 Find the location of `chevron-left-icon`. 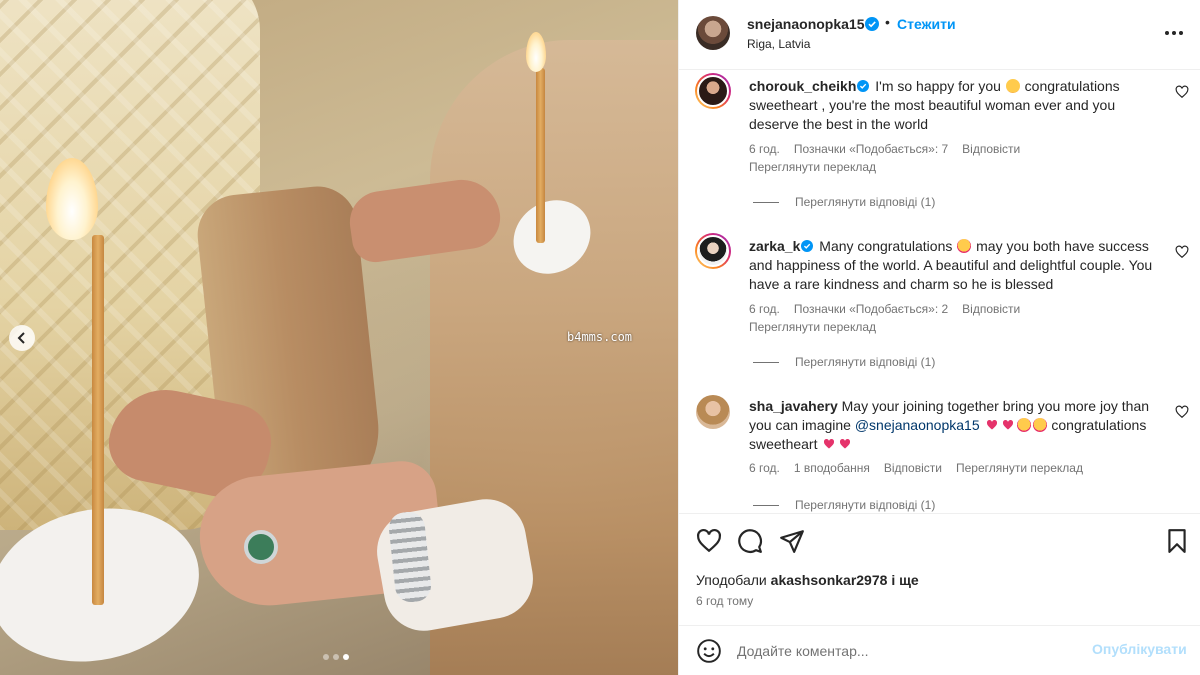

chevron-left-icon is located at coordinates (21, 338).